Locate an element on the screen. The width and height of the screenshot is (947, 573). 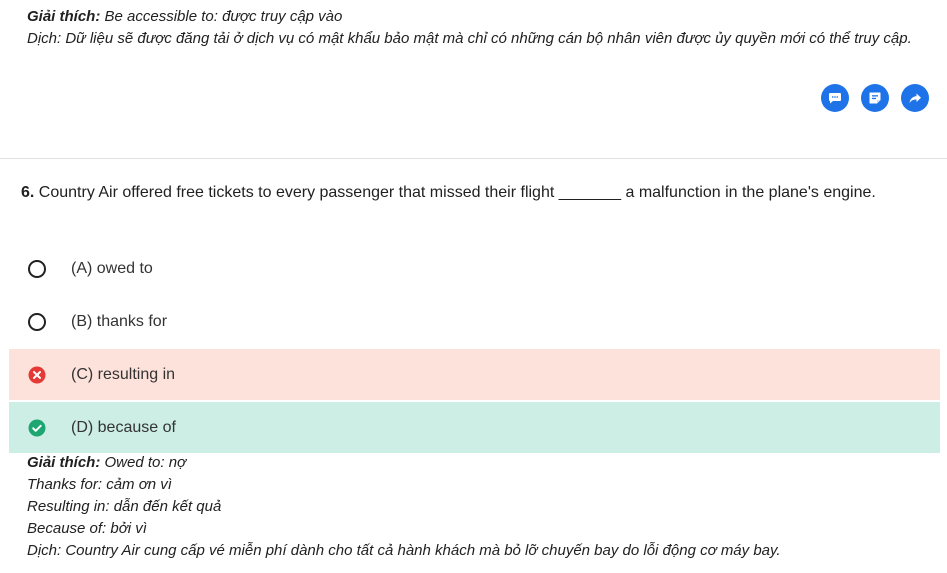
comment-button is located at coordinates (835, 98).